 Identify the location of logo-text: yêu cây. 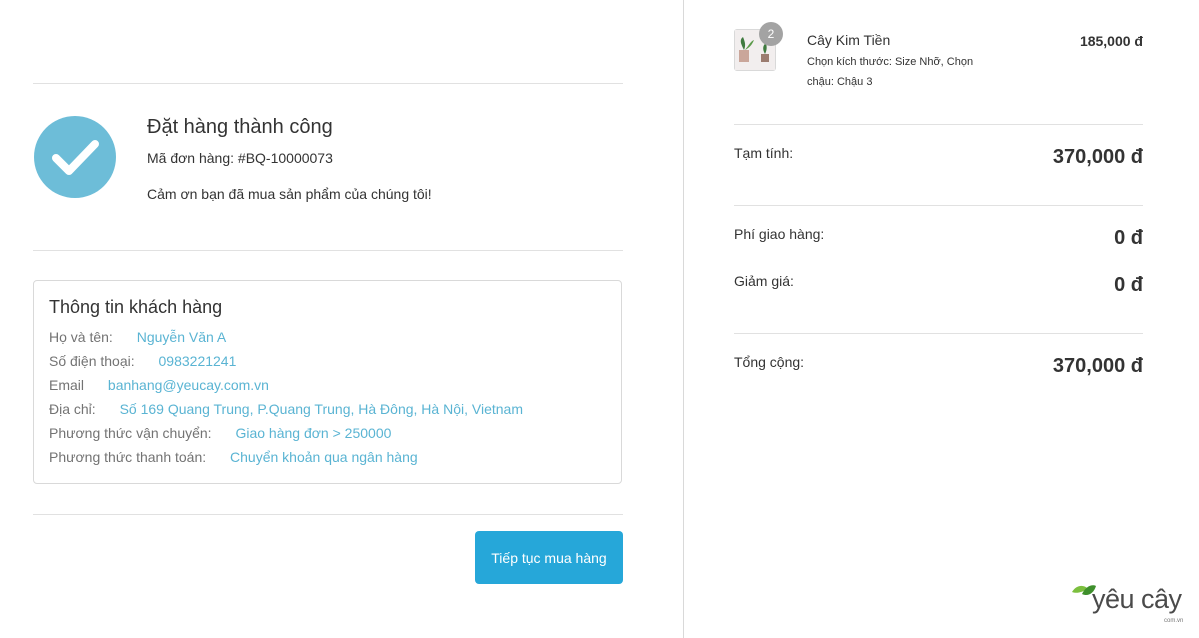
(1137, 599).